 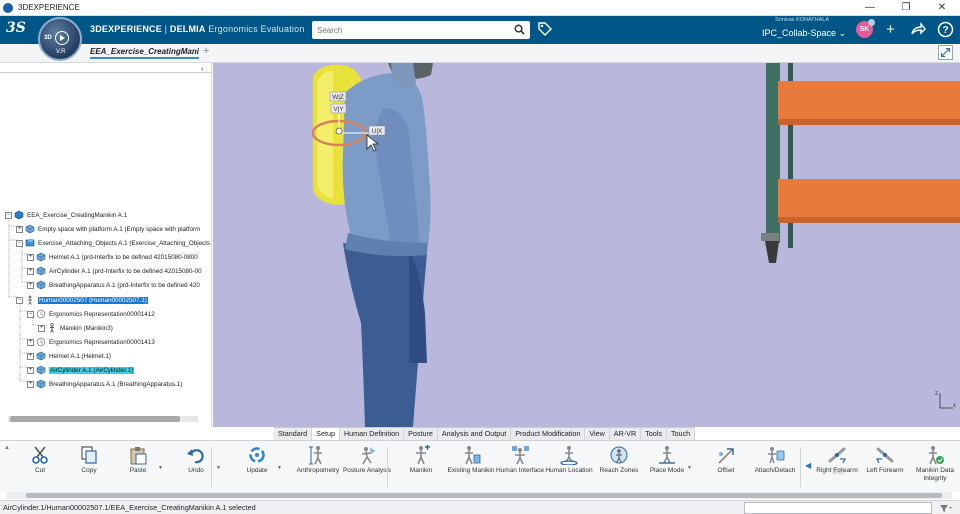 I want to click on scroll-left-arrow-icon: ◀, so click(x=808, y=465).